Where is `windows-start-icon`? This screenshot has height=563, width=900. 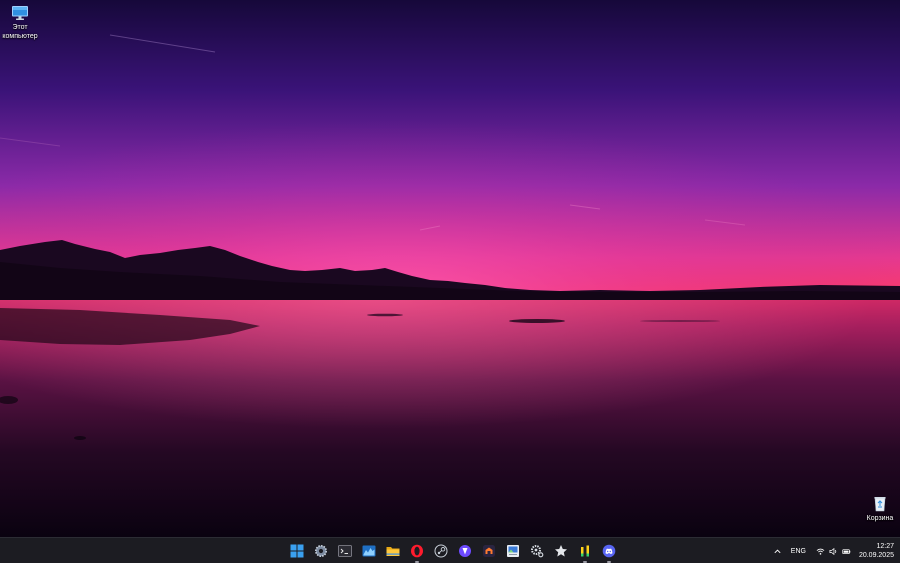
windows-start-icon is located at coordinates (297, 551).